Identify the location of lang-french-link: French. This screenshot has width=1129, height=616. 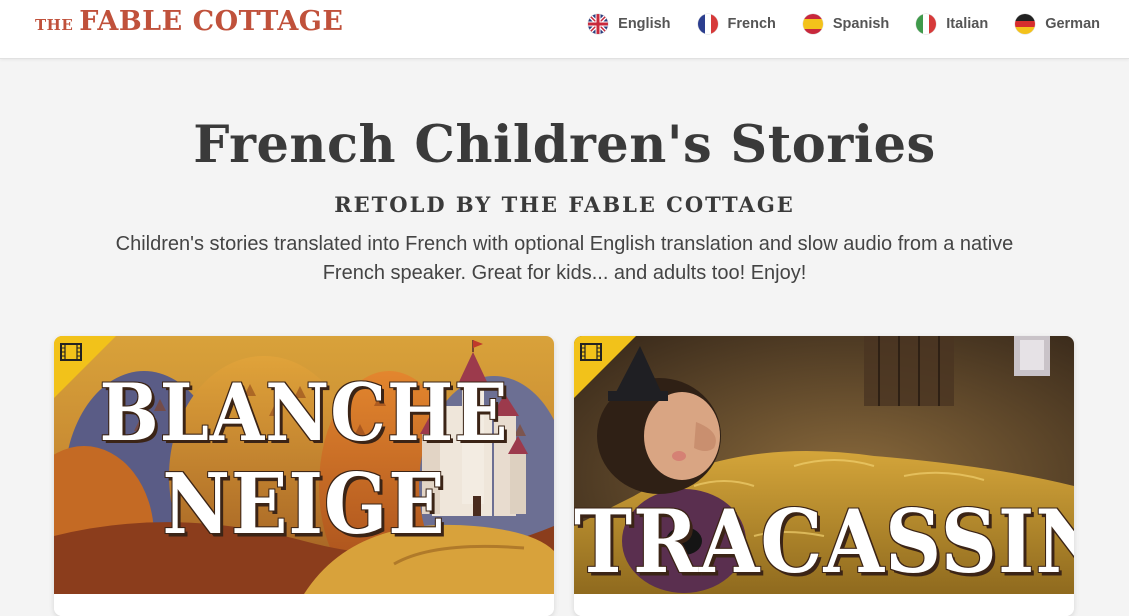
(736, 24).